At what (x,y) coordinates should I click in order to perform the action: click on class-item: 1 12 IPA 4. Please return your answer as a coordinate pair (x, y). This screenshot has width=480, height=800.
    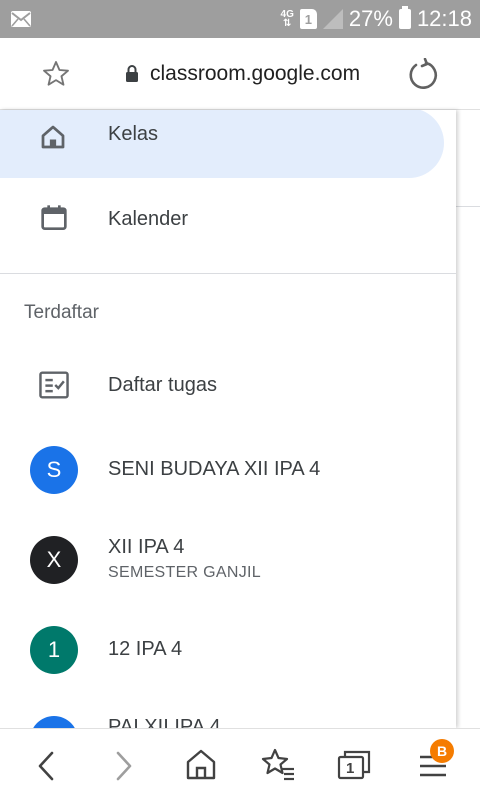
    Looking at the image, I should click on (228, 648).